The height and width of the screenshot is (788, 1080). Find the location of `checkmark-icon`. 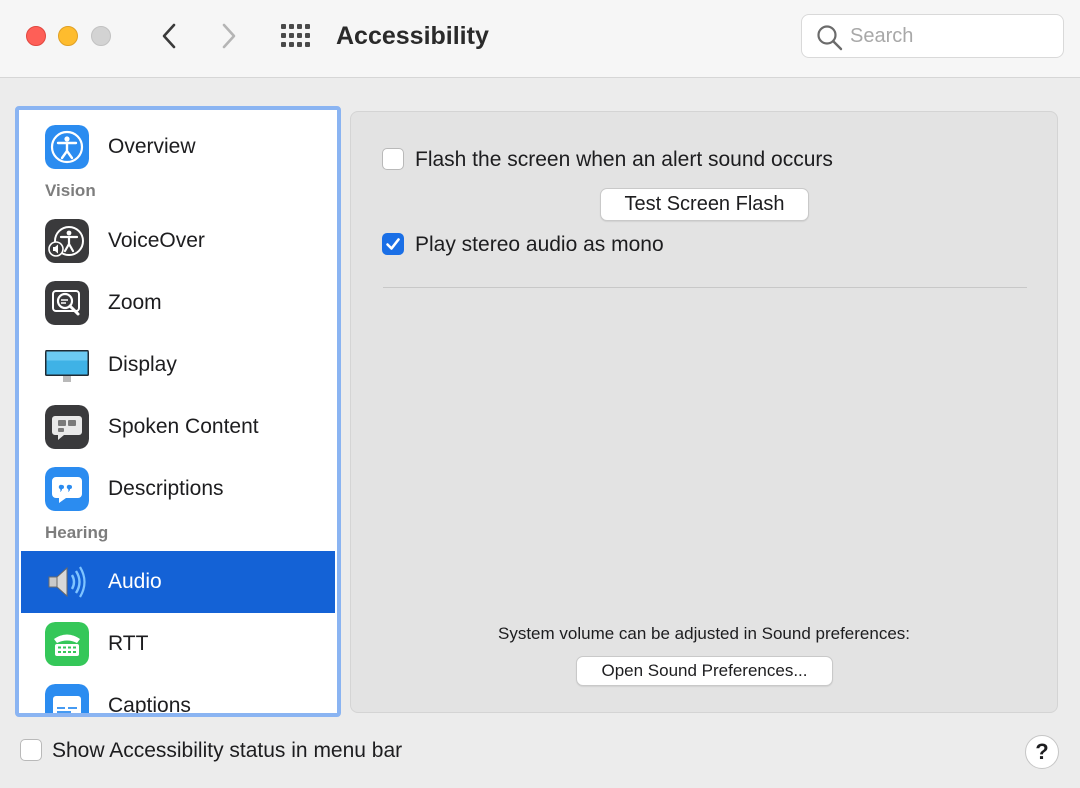

checkmark-icon is located at coordinates (393, 244).